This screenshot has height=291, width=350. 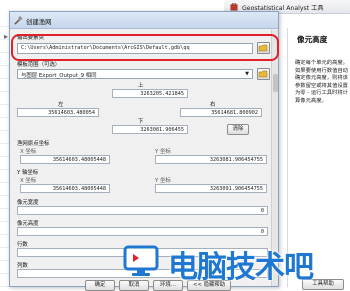 I want to click on top-label: 上, so click(x=141, y=86).